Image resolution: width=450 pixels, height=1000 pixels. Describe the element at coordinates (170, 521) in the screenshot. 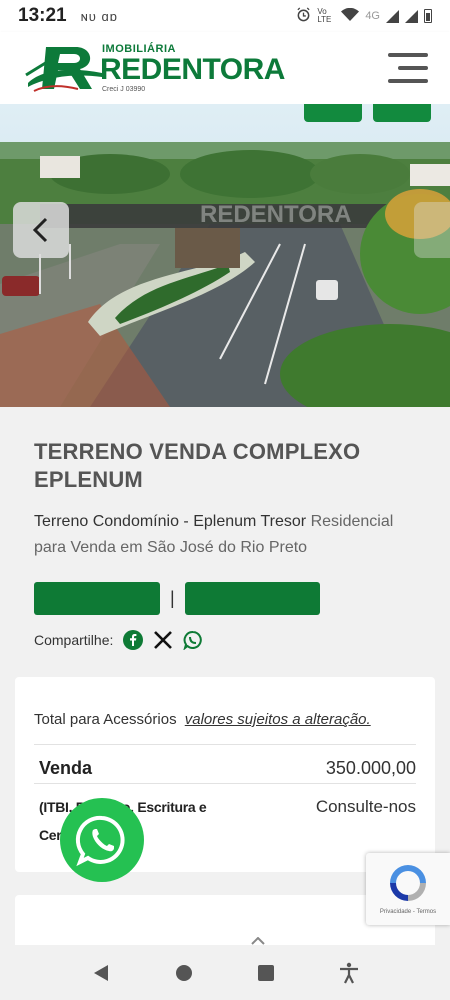

I see `listing-subtitle-main: Terreno Condomínio - Eplenum Tresor` at that location.